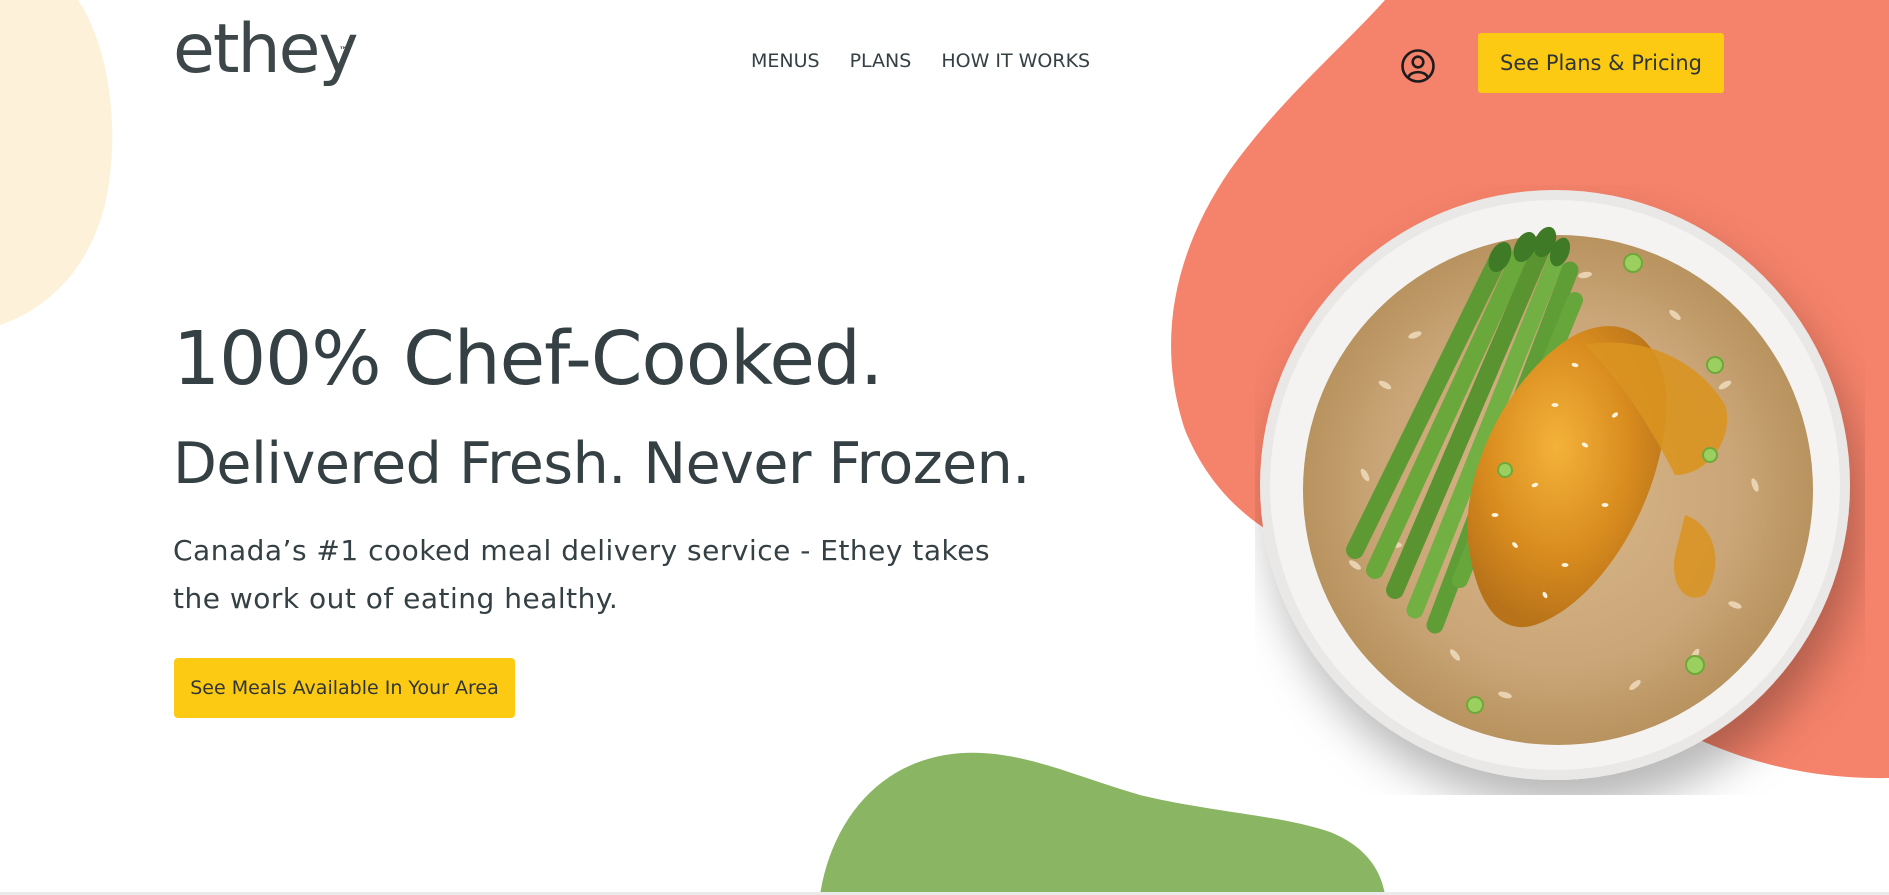 This screenshot has width=1889, height=895. What do you see at coordinates (881, 61) in the screenshot?
I see `nav-item-plans: PLANS` at bounding box center [881, 61].